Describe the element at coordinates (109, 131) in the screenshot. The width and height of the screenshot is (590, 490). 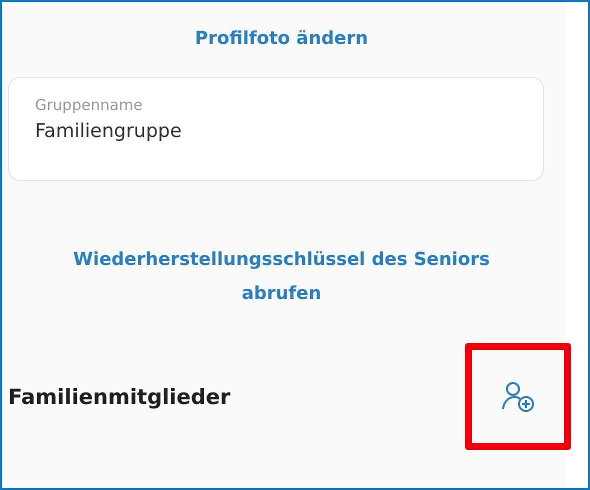
I see `field-value: Familiengruppe` at that location.